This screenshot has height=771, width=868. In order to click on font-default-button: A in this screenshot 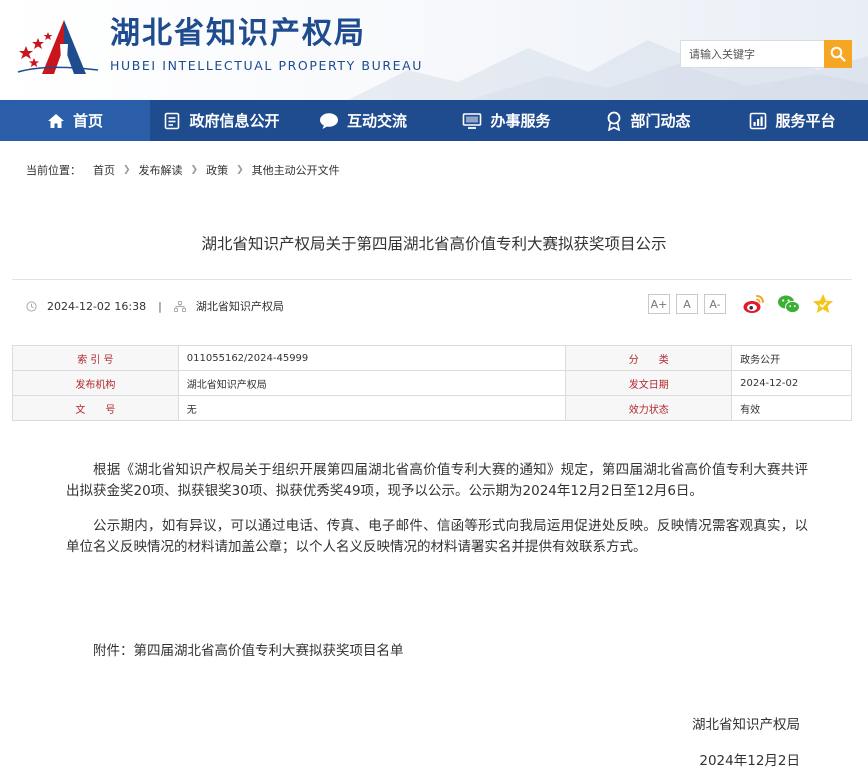, I will do `click(687, 304)`.